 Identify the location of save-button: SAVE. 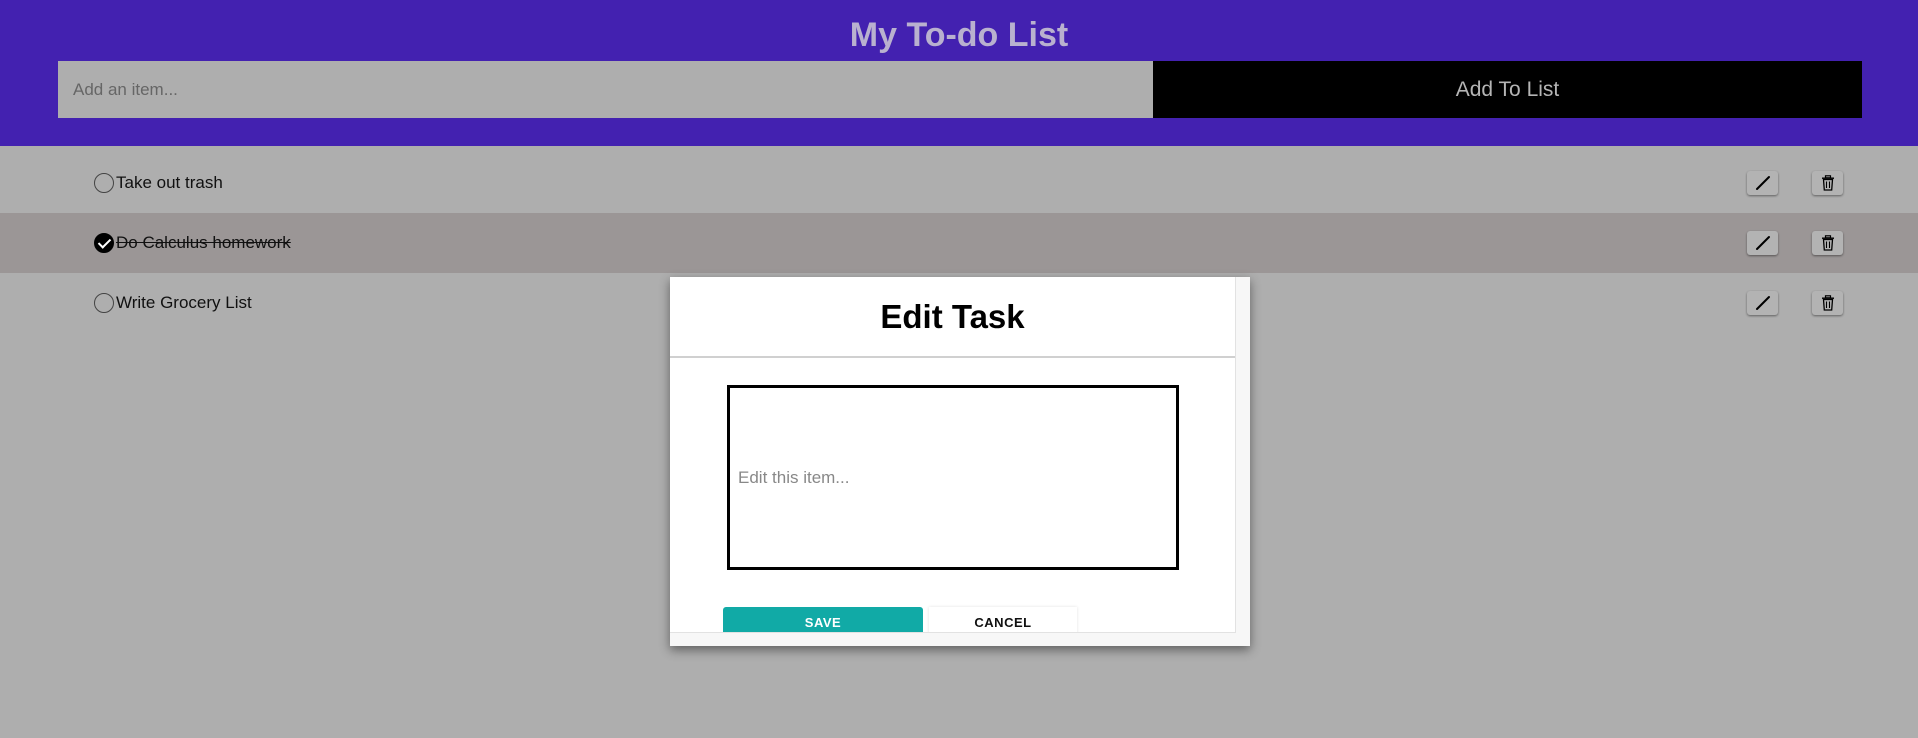
(823, 619).